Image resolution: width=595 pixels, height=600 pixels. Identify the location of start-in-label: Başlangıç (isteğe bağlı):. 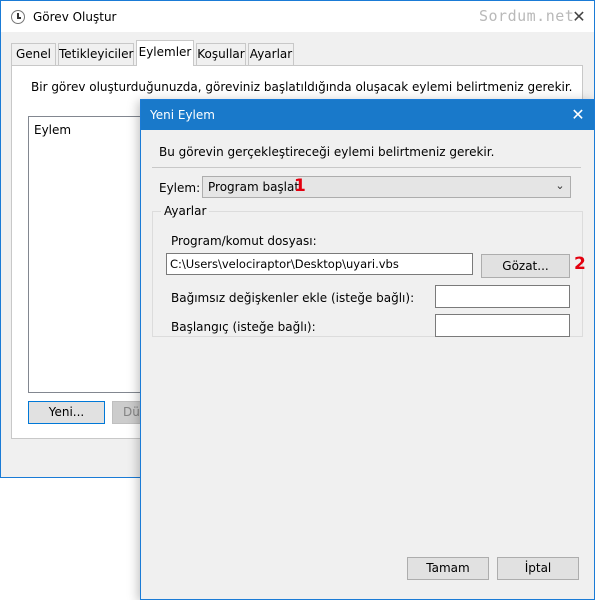
(243, 327).